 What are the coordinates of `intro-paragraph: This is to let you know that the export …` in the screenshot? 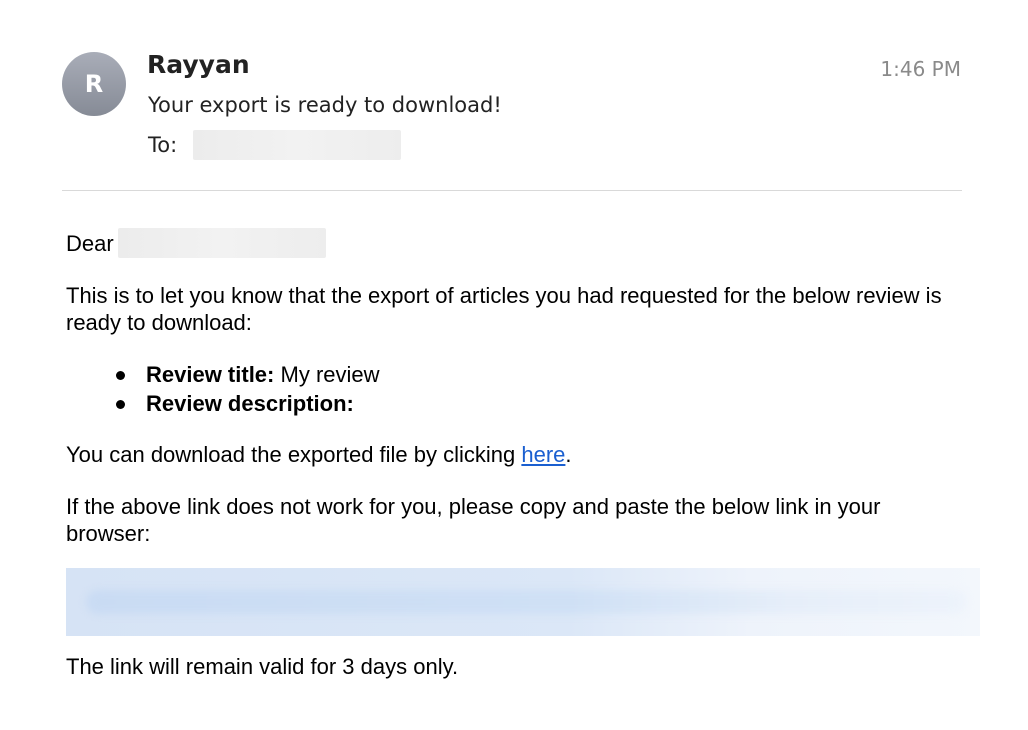 It's located at (504, 309).